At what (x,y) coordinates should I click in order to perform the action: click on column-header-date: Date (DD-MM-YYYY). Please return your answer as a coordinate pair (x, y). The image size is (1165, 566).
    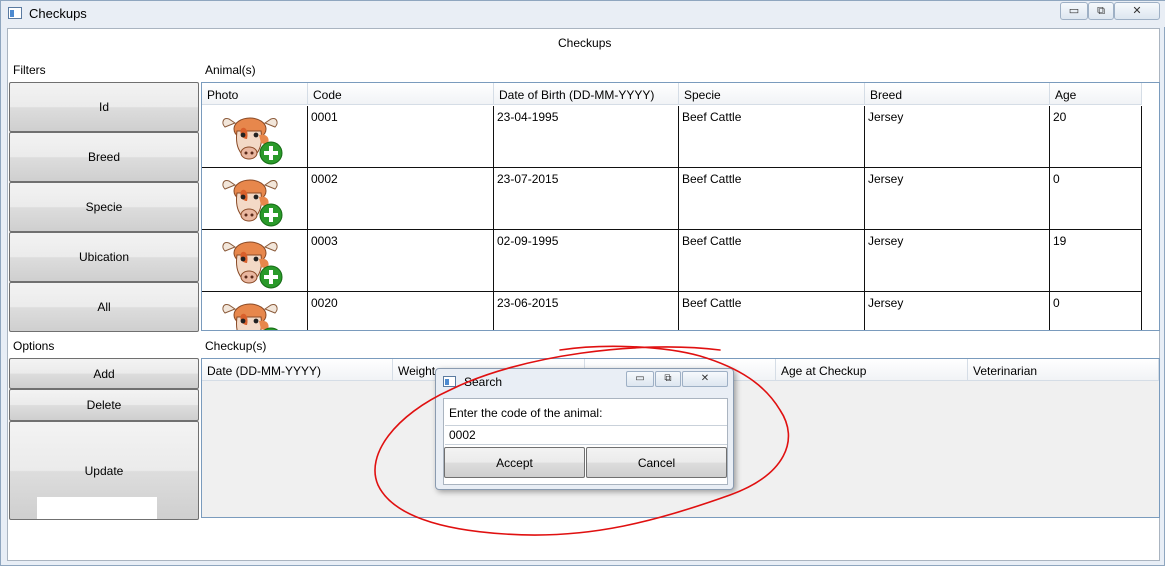
    Looking at the image, I should click on (297, 370).